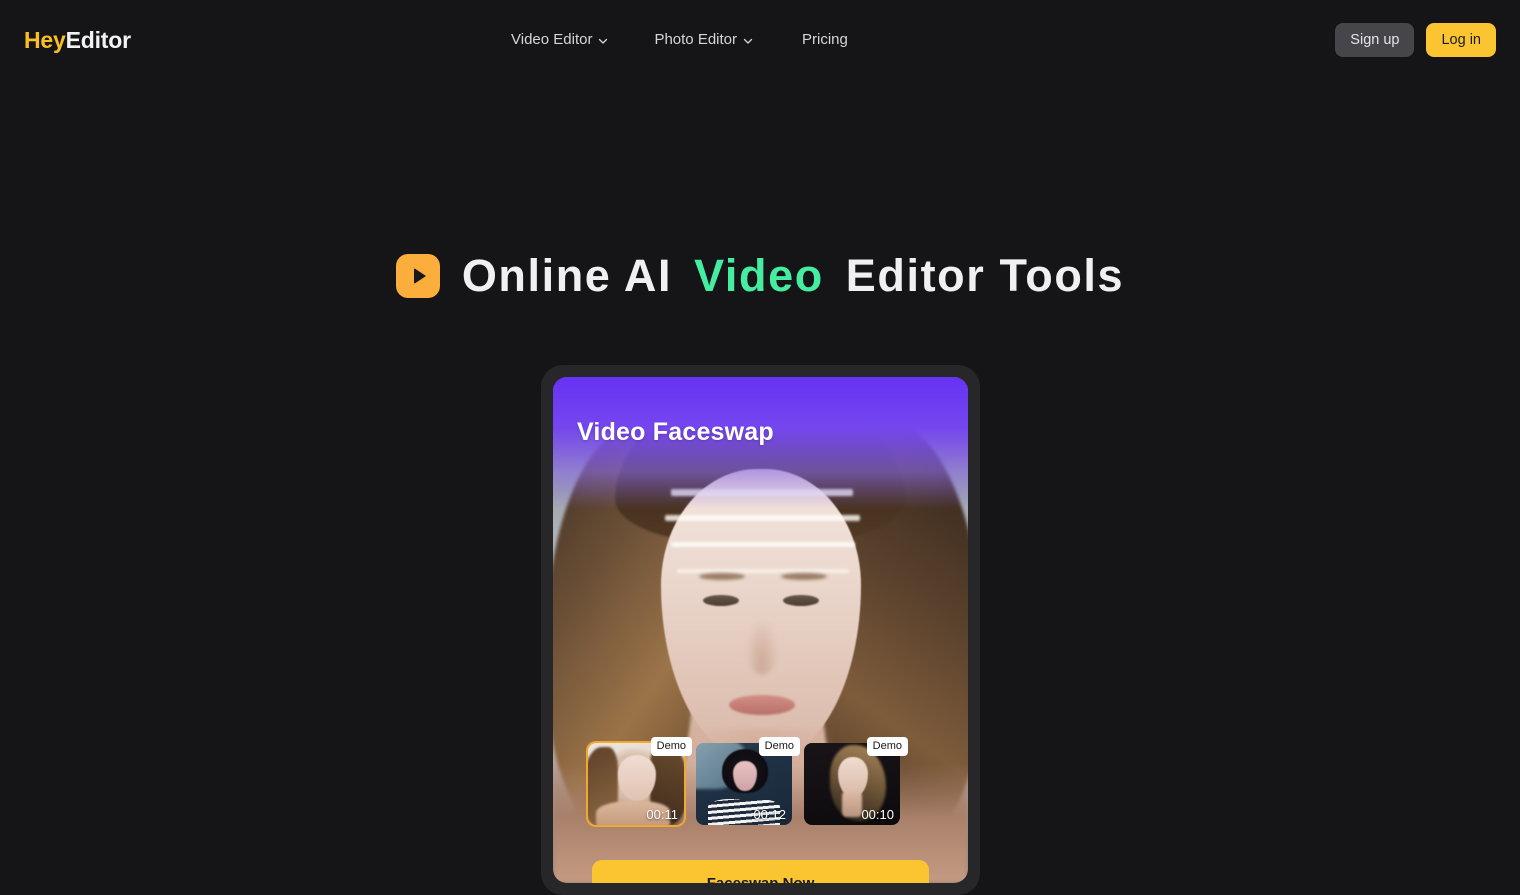 This screenshot has height=895, width=1520. Describe the element at coordinates (45, 40) in the screenshot. I see `logo-text-primary: Hey` at that location.